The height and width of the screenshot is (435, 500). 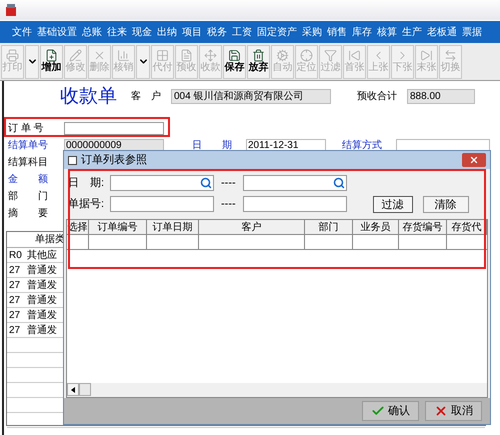 I want to click on menu-item: 核算, so click(x=387, y=32).